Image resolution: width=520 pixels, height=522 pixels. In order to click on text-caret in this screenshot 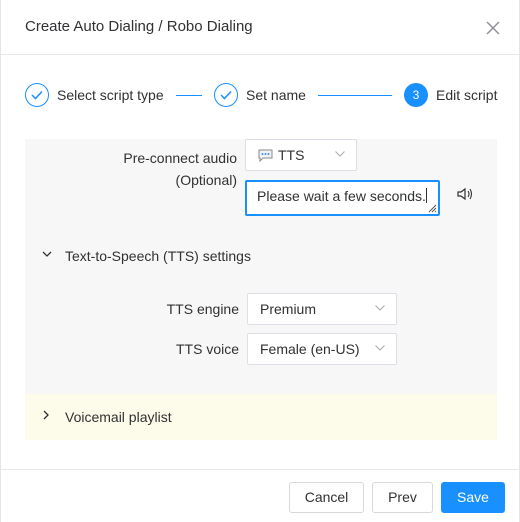, I will do `click(426, 195)`.